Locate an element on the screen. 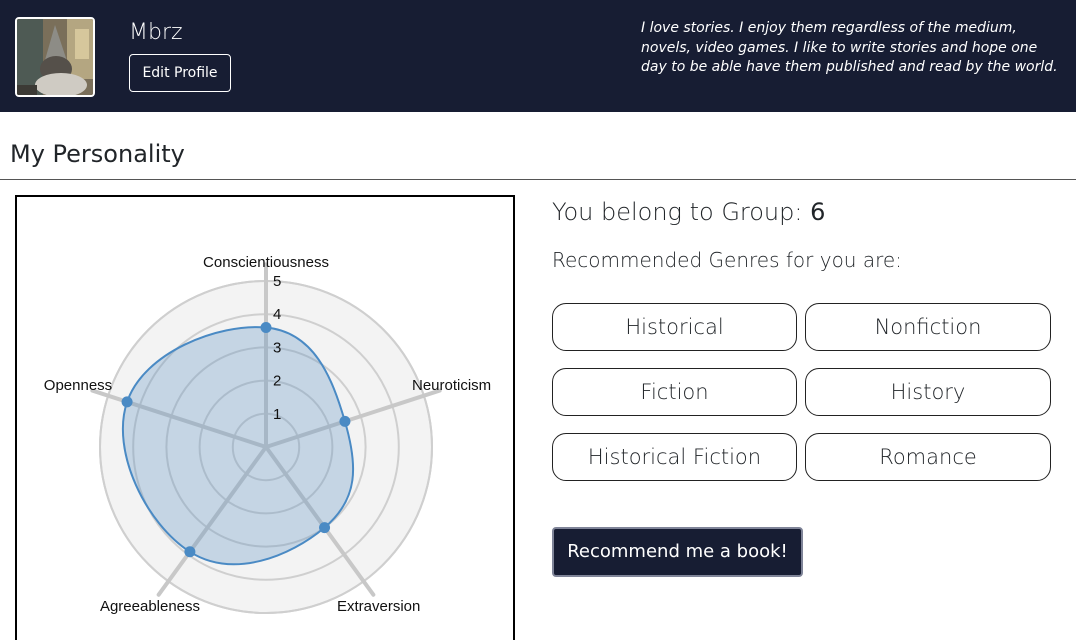 The image size is (1076, 640). genre-button-history: History is located at coordinates (928, 392).